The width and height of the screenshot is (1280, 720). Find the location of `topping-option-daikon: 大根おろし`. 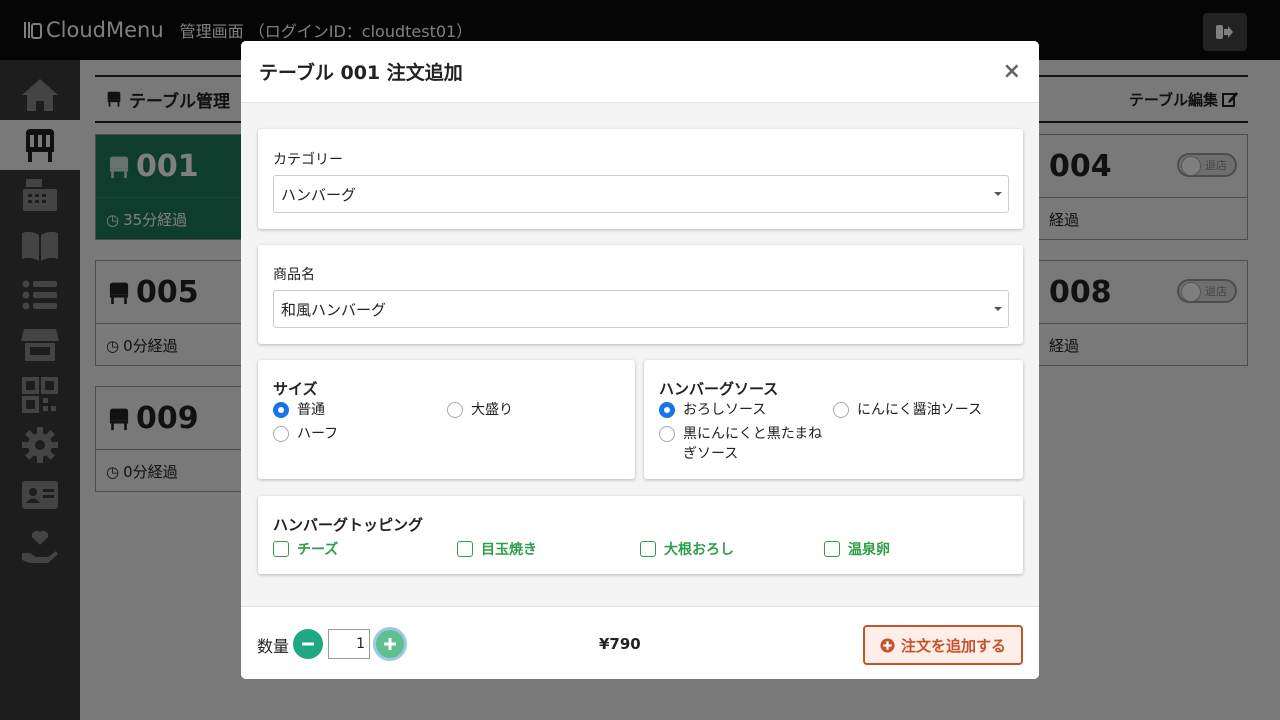

topping-option-daikon: 大根おろし is located at coordinates (687, 549).